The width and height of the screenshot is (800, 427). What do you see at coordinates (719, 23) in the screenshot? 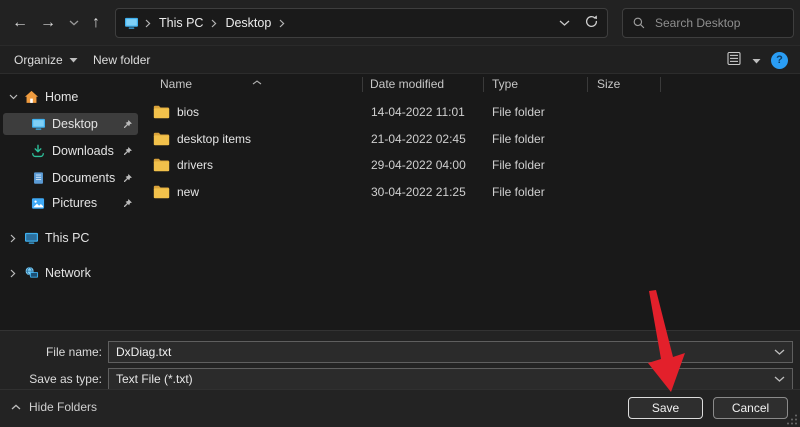
I see `search-input` at bounding box center [719, 23].